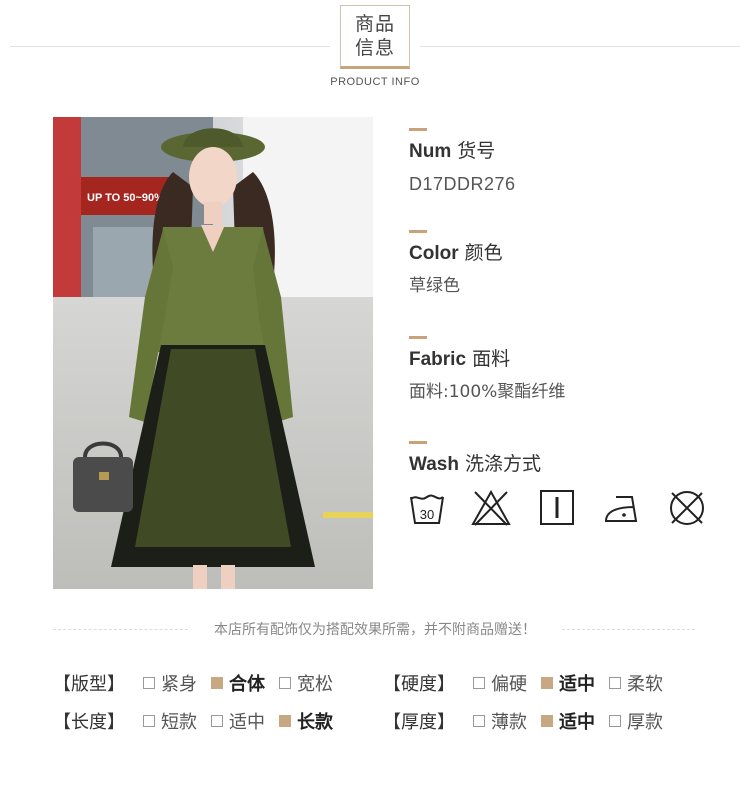 The width and height of the screenshot is (750, 805). I want to click on attr-thickness-option-3: 厚款, so click(636, 721).